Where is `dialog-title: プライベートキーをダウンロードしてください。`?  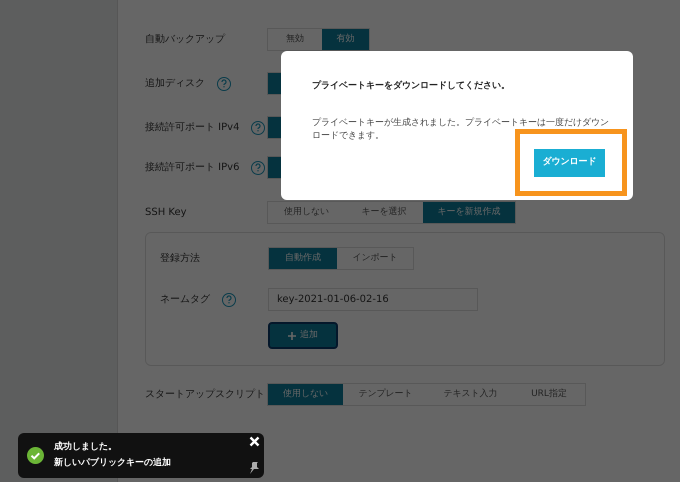
dialog-title: プライベートキーをダウンロードしてください。 is located at coordinates (411, 86).